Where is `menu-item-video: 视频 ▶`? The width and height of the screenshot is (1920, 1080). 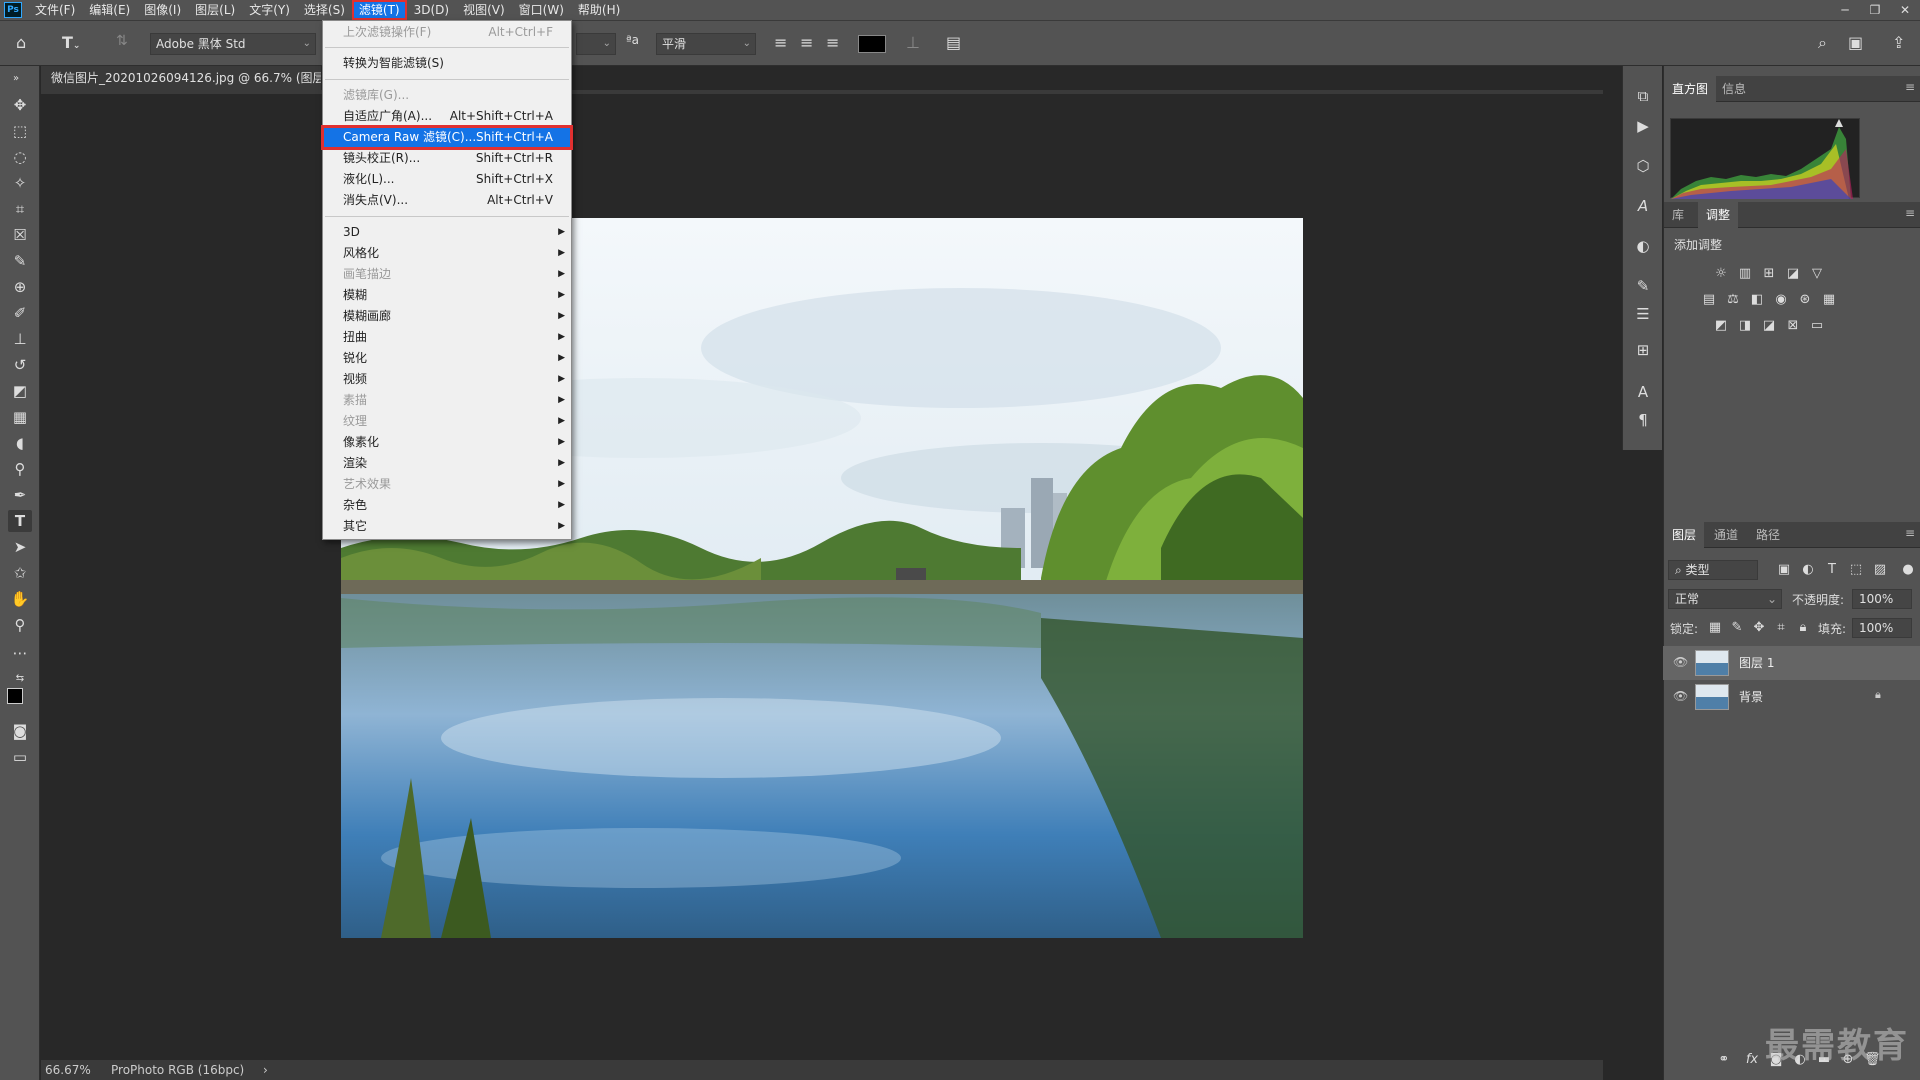
menu-item-video: 视频 ▶ is located at coordinates (447, 379).